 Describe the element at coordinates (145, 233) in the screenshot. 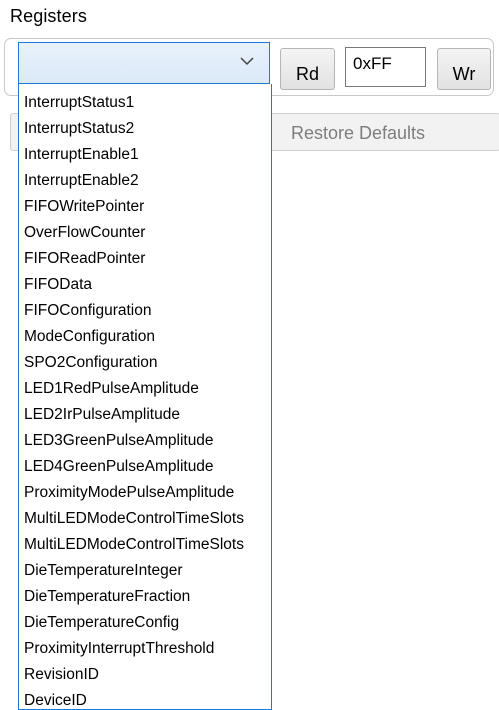

I see `dropdown-option: OverFlowCounter` at that location.